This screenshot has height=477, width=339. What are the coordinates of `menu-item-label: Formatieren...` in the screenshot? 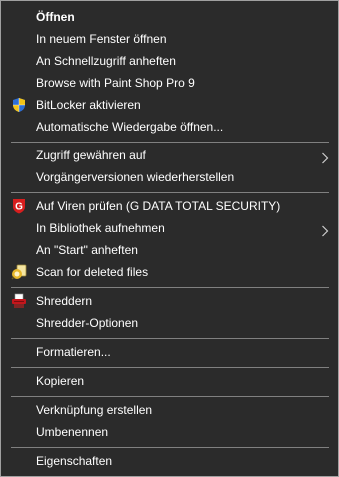 It's located at (73, 352).